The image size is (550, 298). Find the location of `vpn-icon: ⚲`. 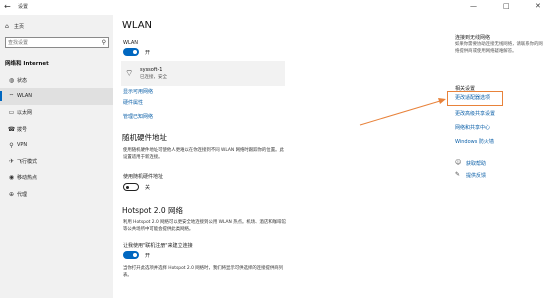

vpn-icon: ⚲ is located at coordinates (11, 145).